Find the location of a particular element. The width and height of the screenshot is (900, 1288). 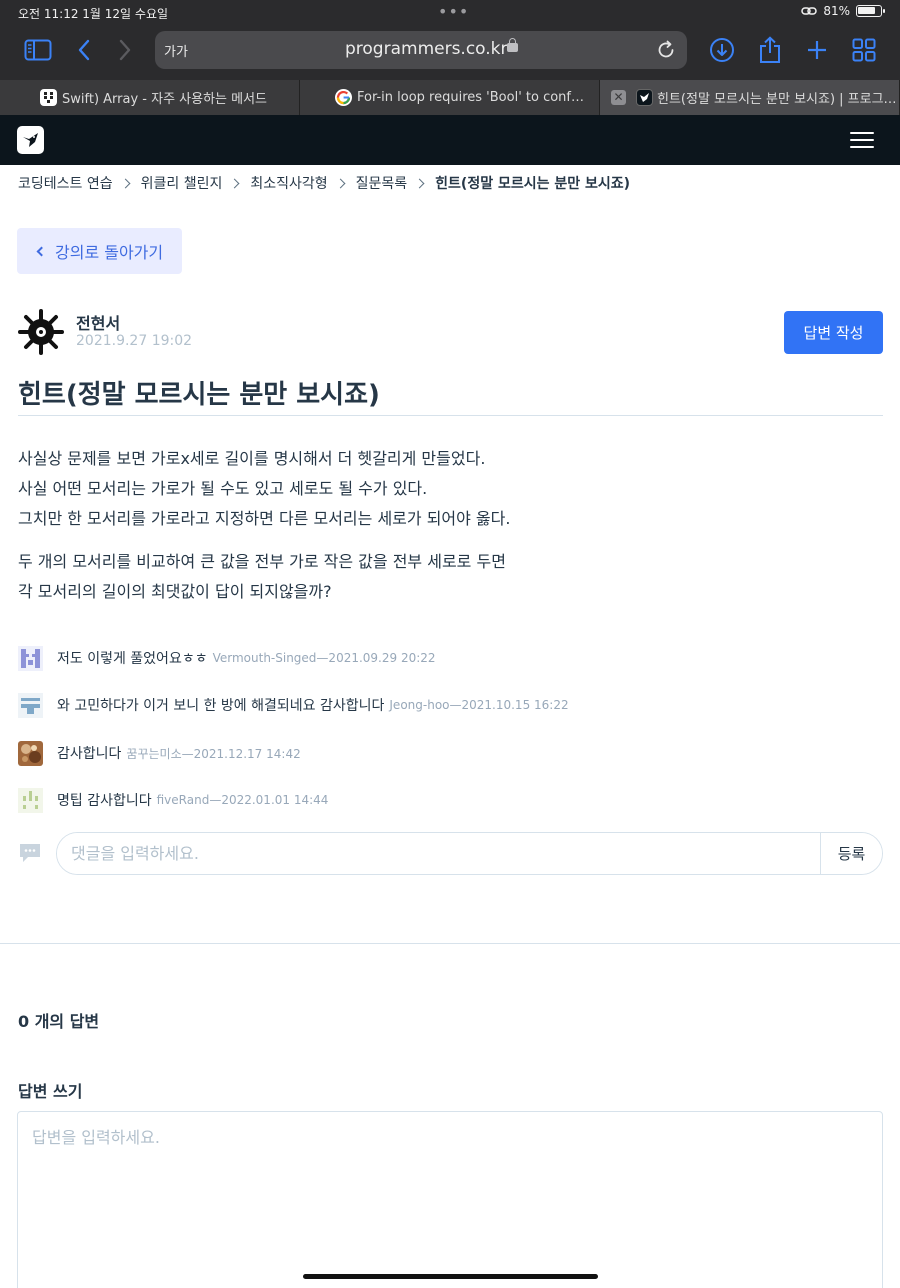

back-button-label: 강의로 돌아가기 is located at coordinates (109, 252).